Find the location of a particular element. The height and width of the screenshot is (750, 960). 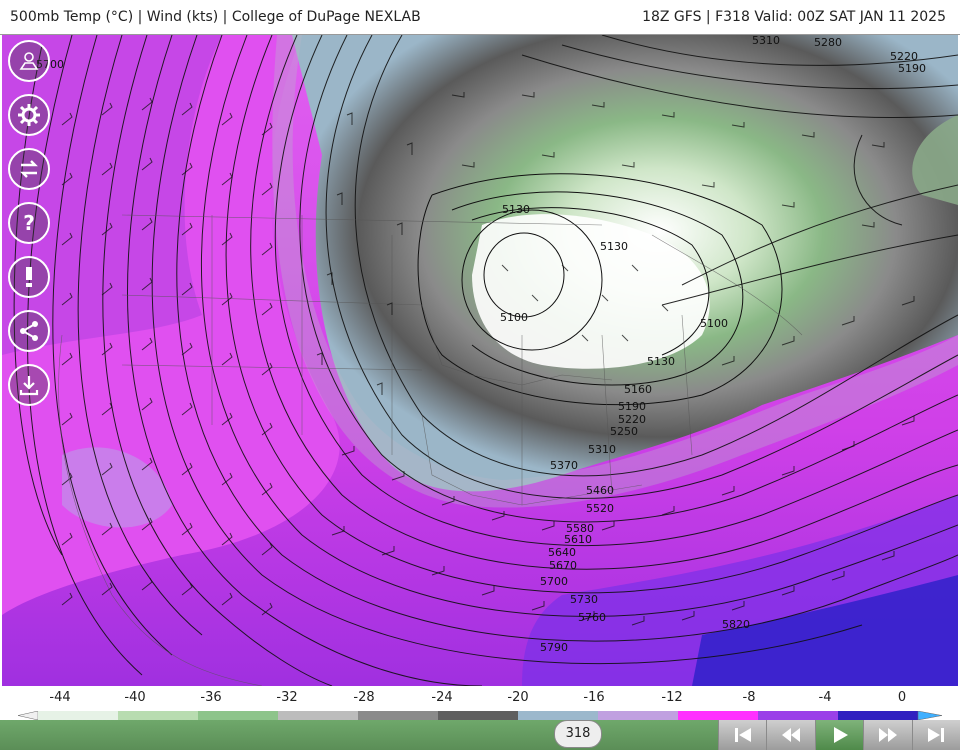

skip-forward-icon is located at coordinates (936, 735).